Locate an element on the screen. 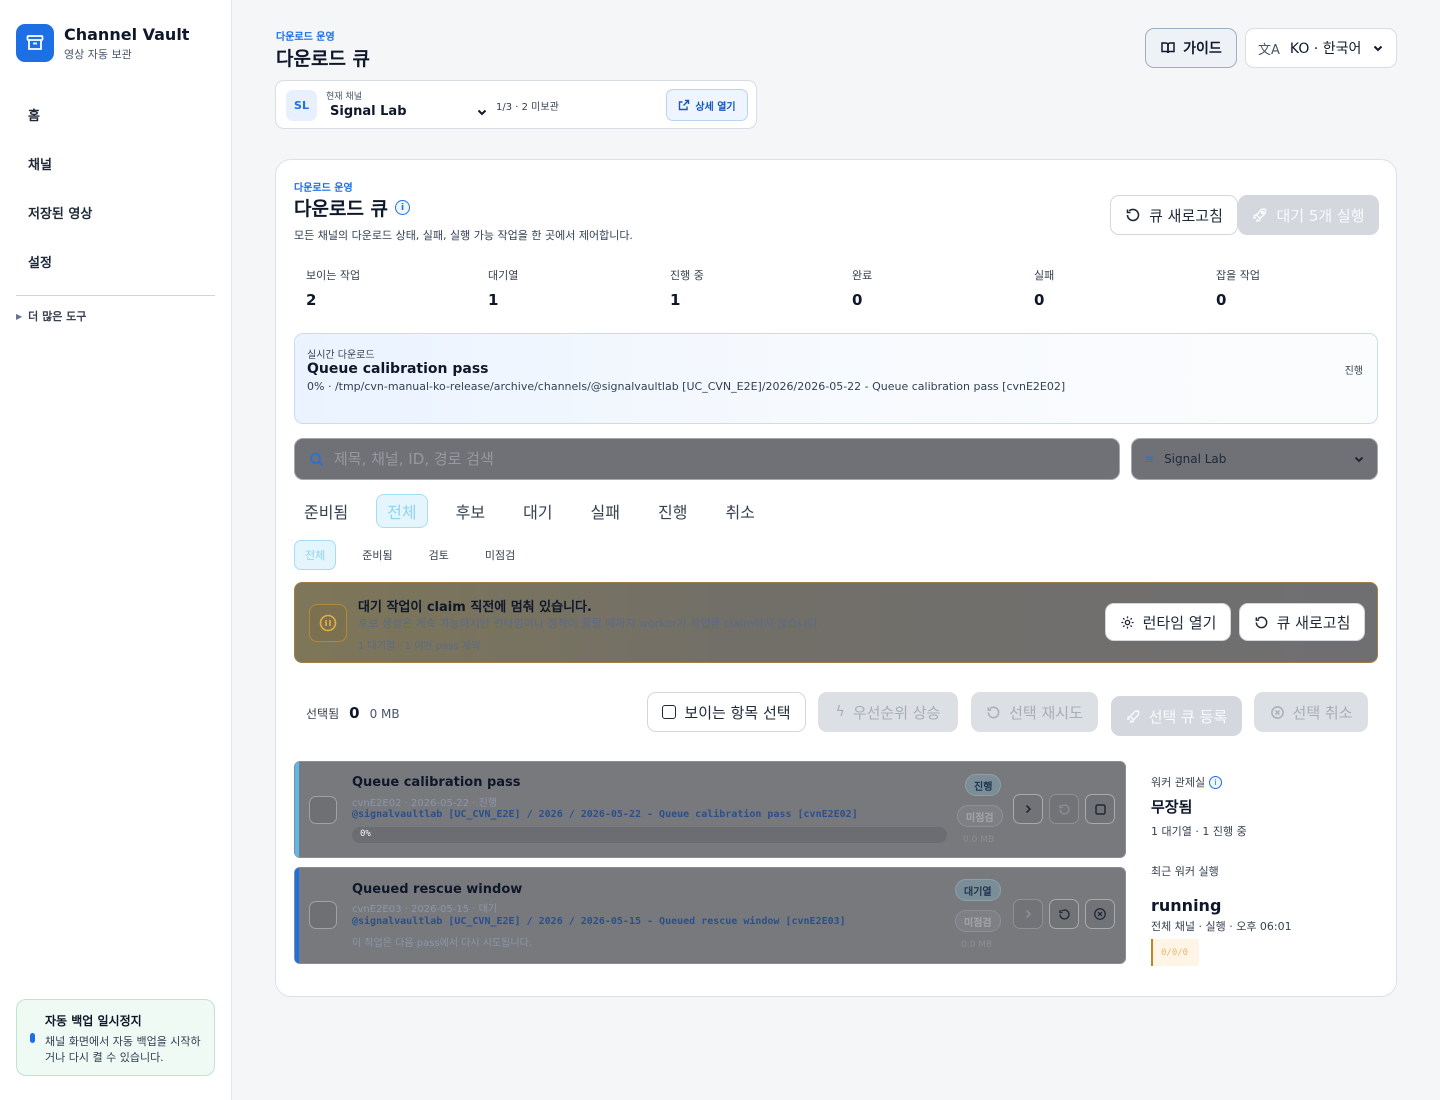  stat-value: 1 is located at coordinates (493, 300).